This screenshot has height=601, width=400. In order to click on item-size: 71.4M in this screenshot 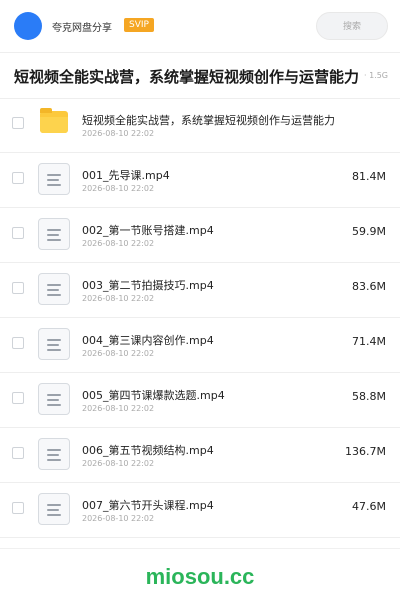, I will do `click(369, 341)`.